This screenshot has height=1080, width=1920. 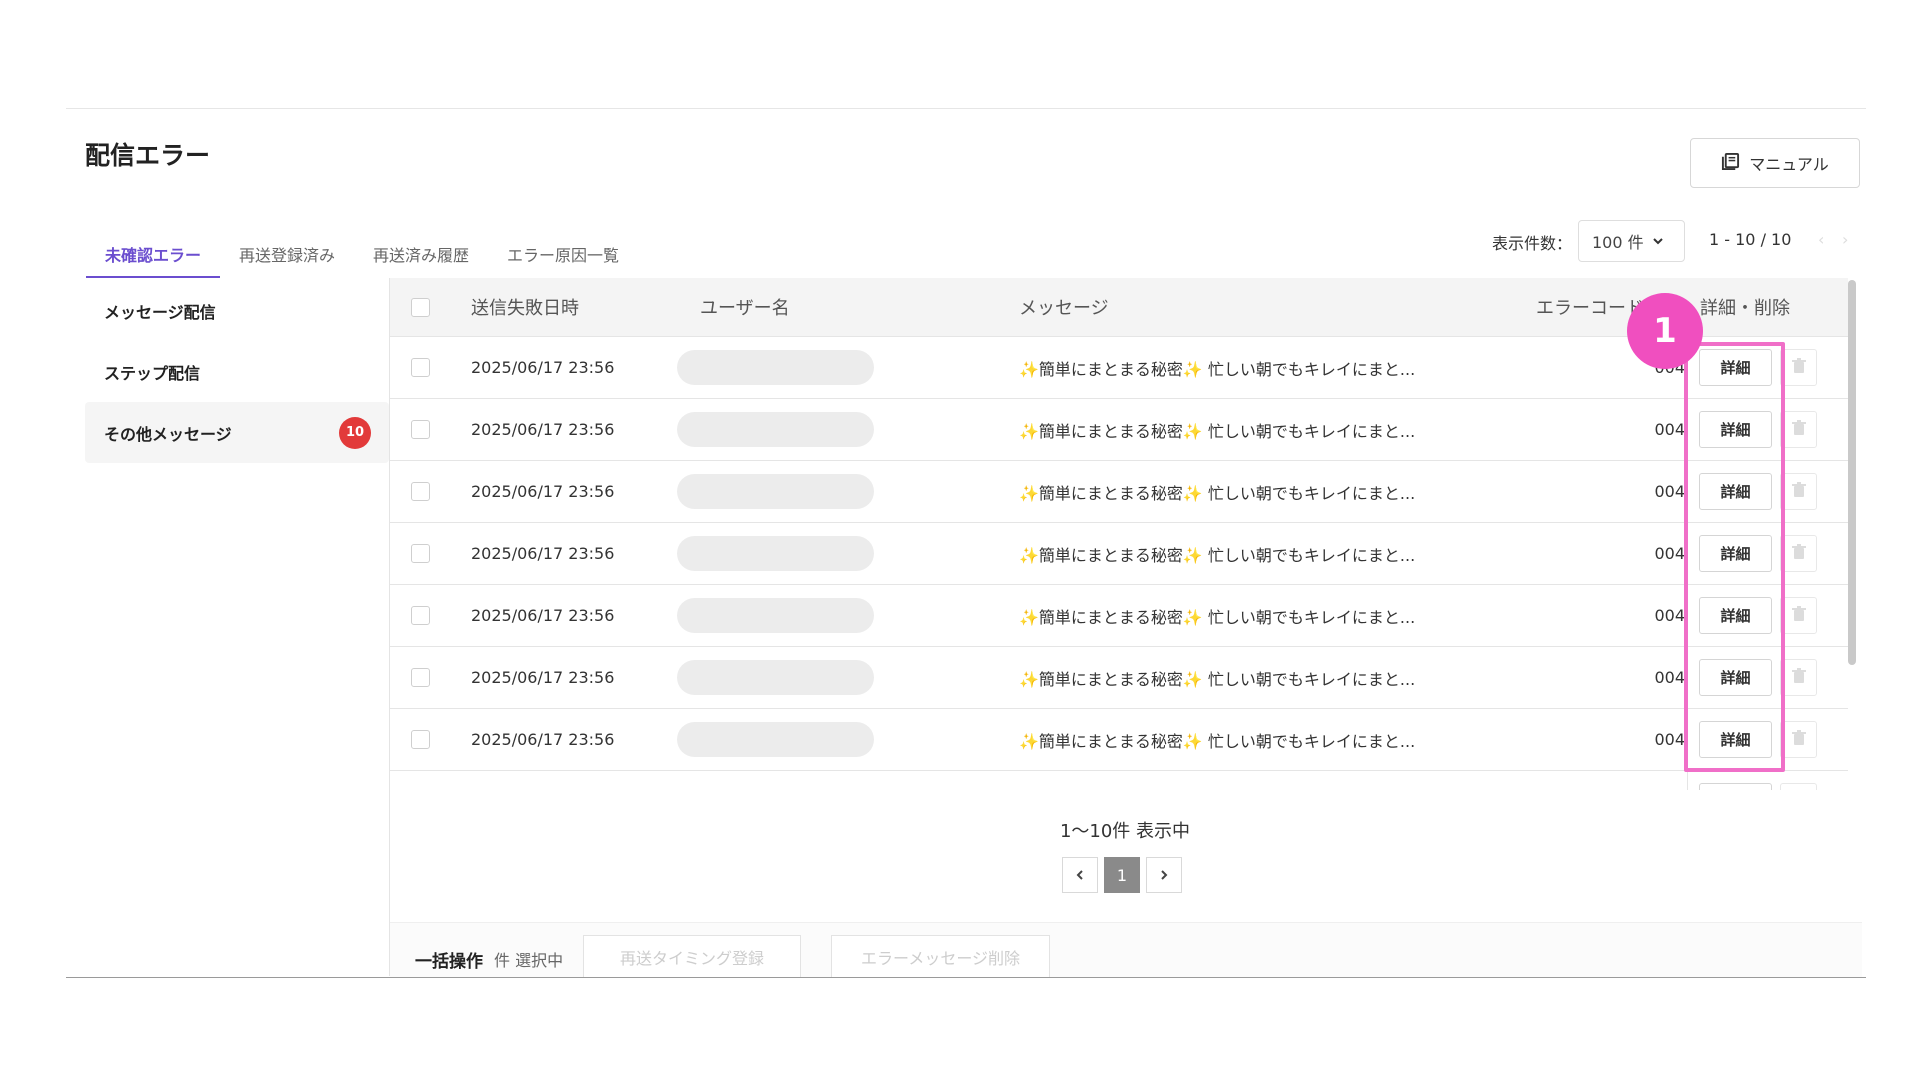 I want to click on showing-count-text: 1～10件 表示中, so click(x=1125, y=831).